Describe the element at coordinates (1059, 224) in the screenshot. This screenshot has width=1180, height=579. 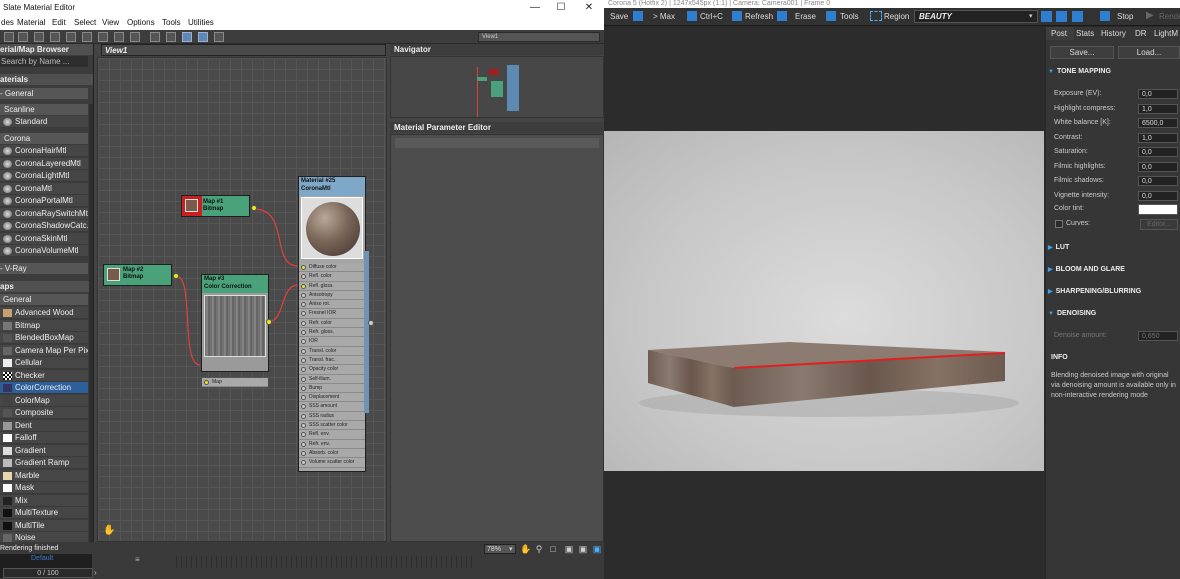
I see `curves-checkbox` at that location.